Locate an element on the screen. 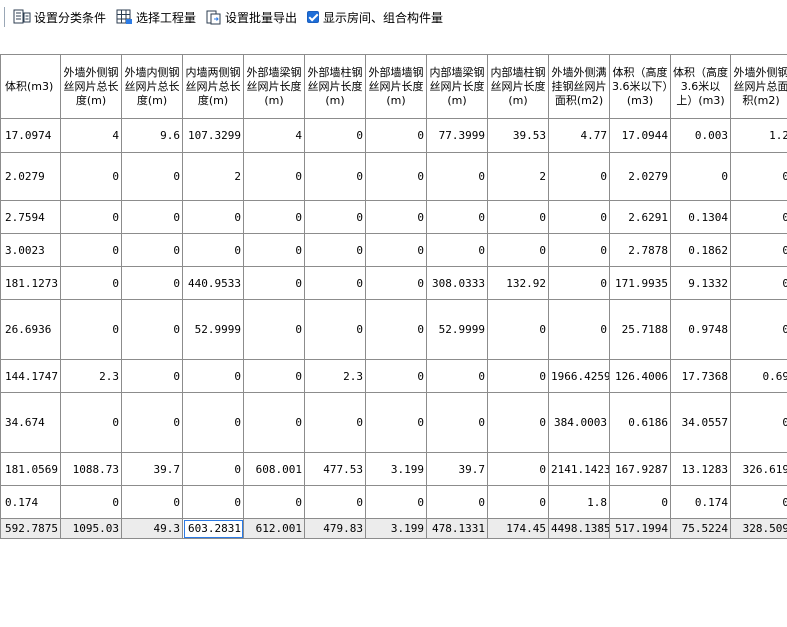 Image resolution: width=787 pixels, height=627 pixels. table-cell: 181.1273 is located at coordinates (30, 283).